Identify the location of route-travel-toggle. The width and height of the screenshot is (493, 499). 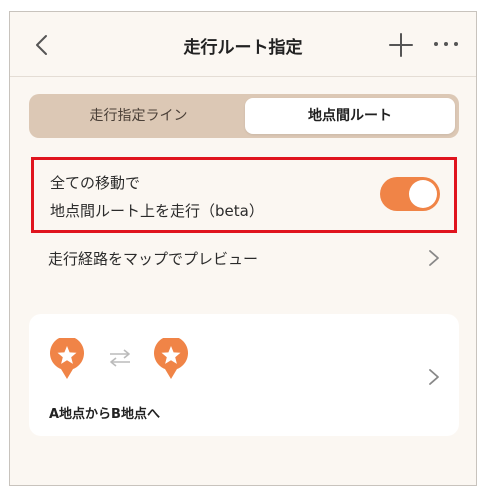
(410, 194).